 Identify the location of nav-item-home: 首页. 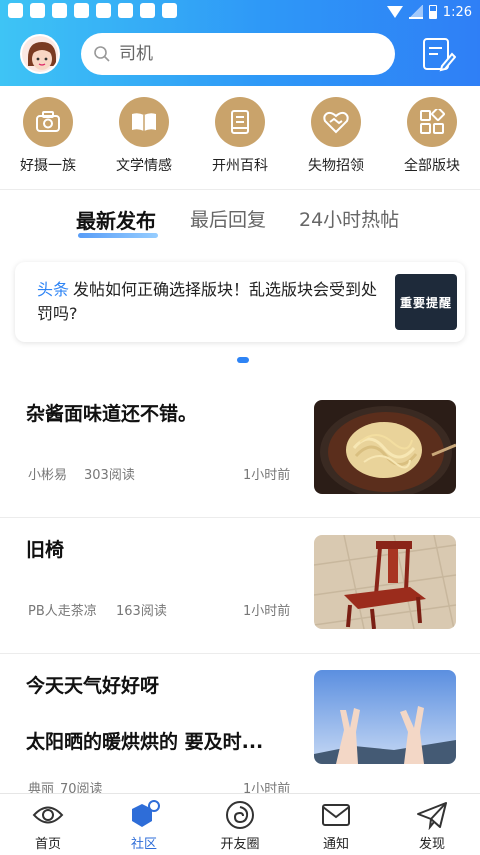
(48, 824).